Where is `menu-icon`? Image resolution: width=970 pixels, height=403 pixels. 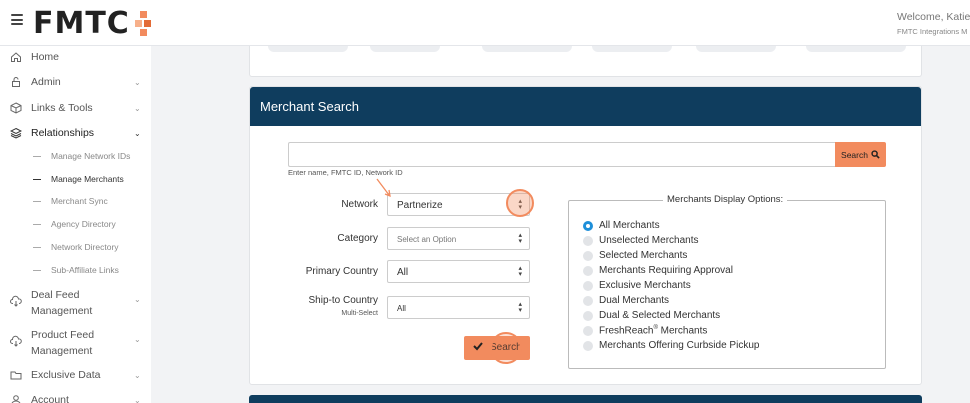 menu-icon is located at coordinates (17, 19).